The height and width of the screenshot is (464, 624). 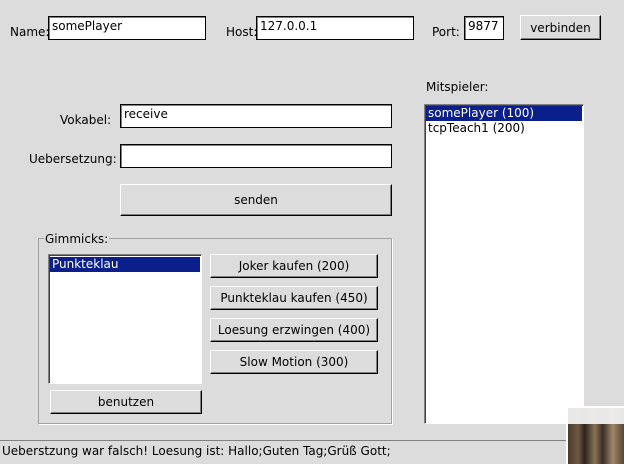 I want to click on name-label: Name:, so click(x=30, y=32).